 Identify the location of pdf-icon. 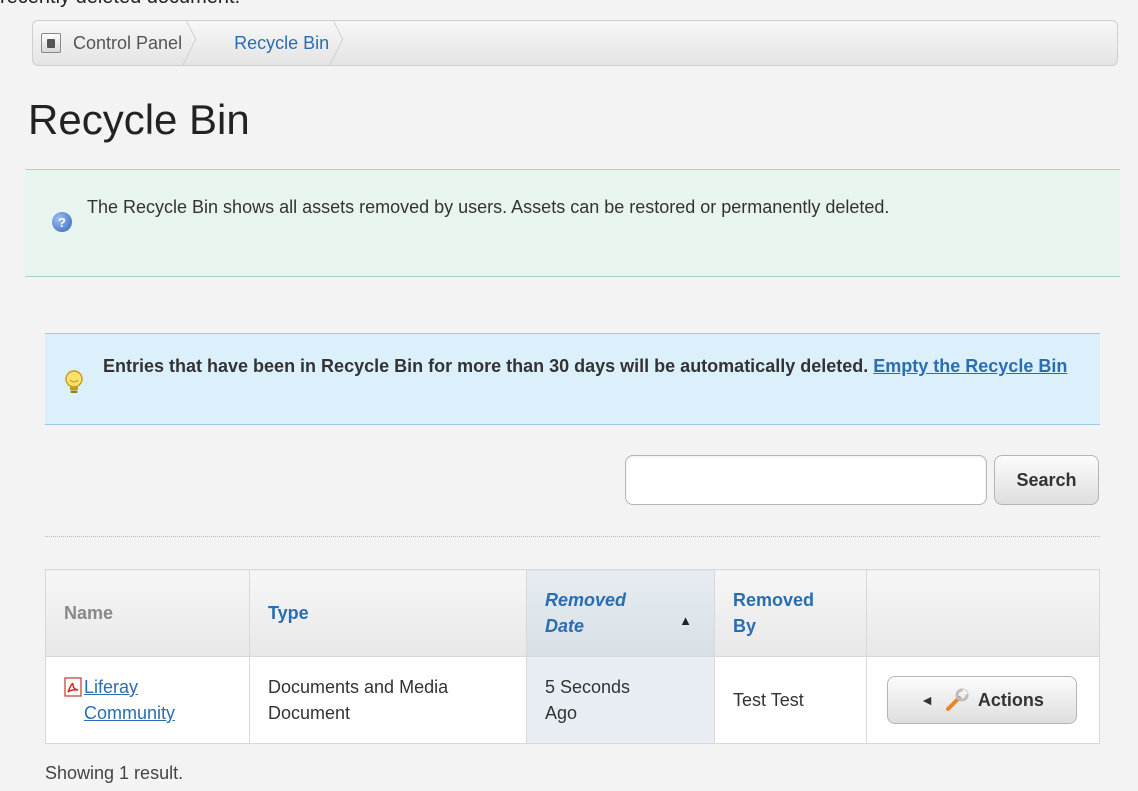
(73, 687).